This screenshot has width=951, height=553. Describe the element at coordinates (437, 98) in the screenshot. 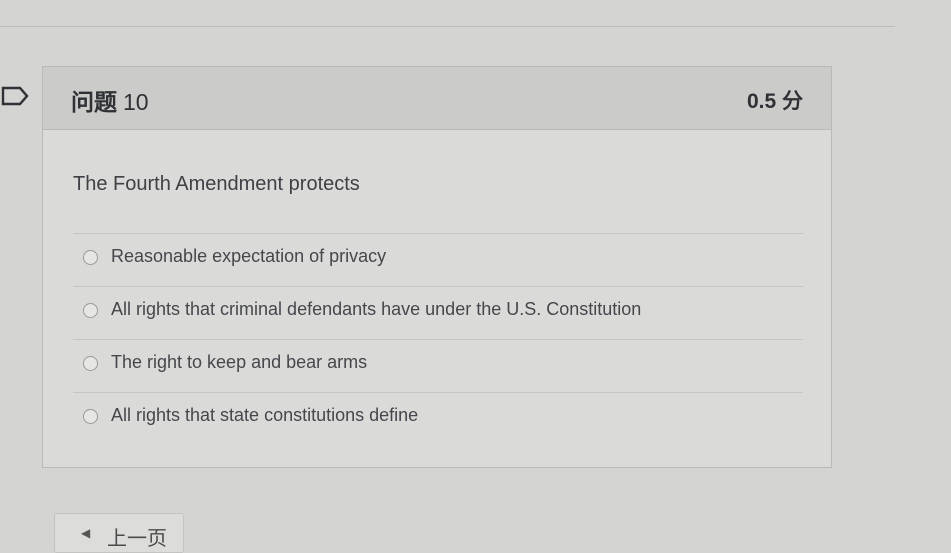

I see `question-header: 问题 10 0.5 分` at that location.